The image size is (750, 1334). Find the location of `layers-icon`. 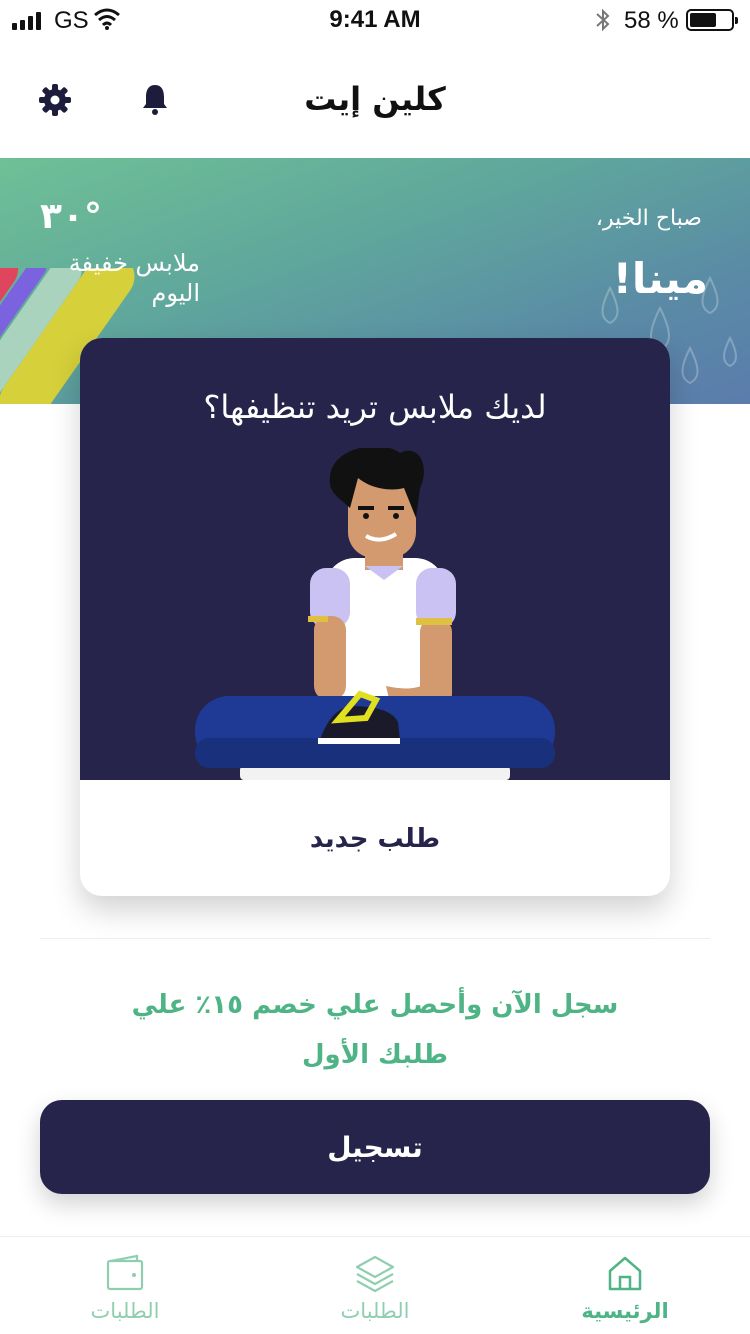

layers-icon is located at coordinates (375, 1274).